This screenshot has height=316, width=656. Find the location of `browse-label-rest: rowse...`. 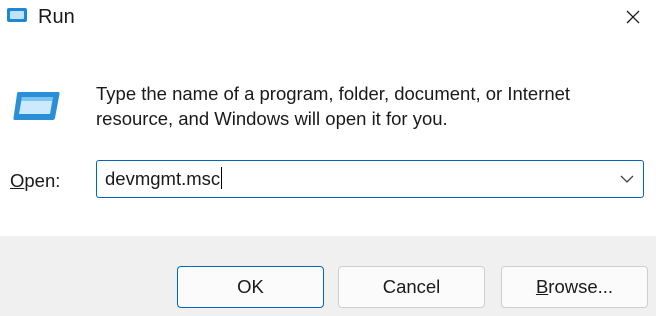

browse-label-rest: rowse... is located at coordinates (581, 286).